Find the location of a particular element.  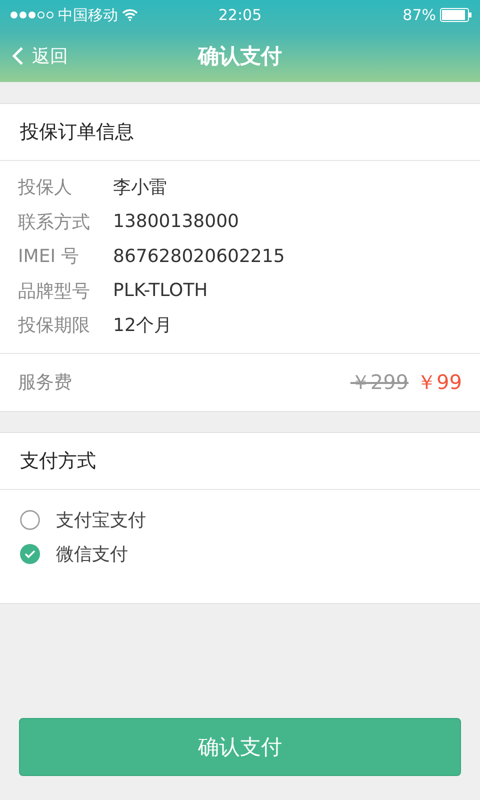

field-label: IMEI 号 is located at coordinates (49, 256).